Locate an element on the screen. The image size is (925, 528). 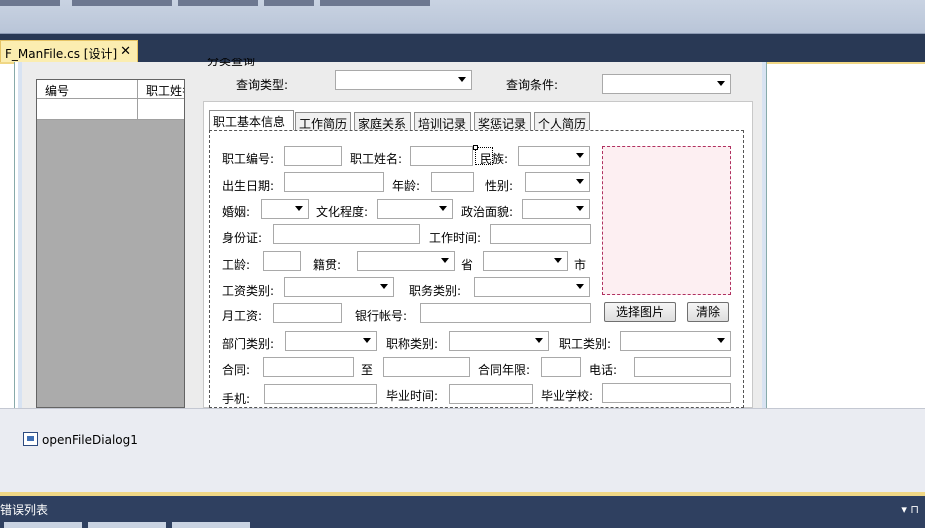
work-time-label: 工作时间: is located at coordinates (455, 238).